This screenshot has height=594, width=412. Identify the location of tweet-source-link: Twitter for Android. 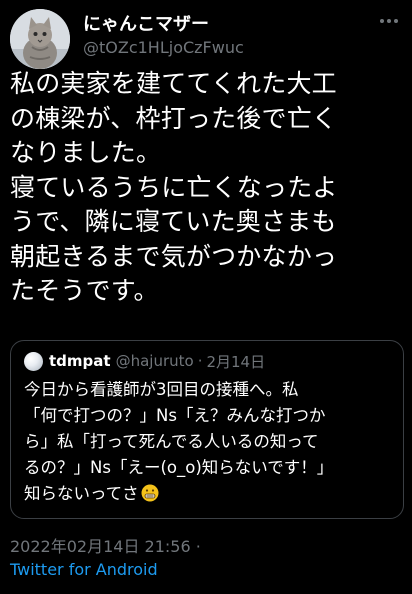
(84, 569).